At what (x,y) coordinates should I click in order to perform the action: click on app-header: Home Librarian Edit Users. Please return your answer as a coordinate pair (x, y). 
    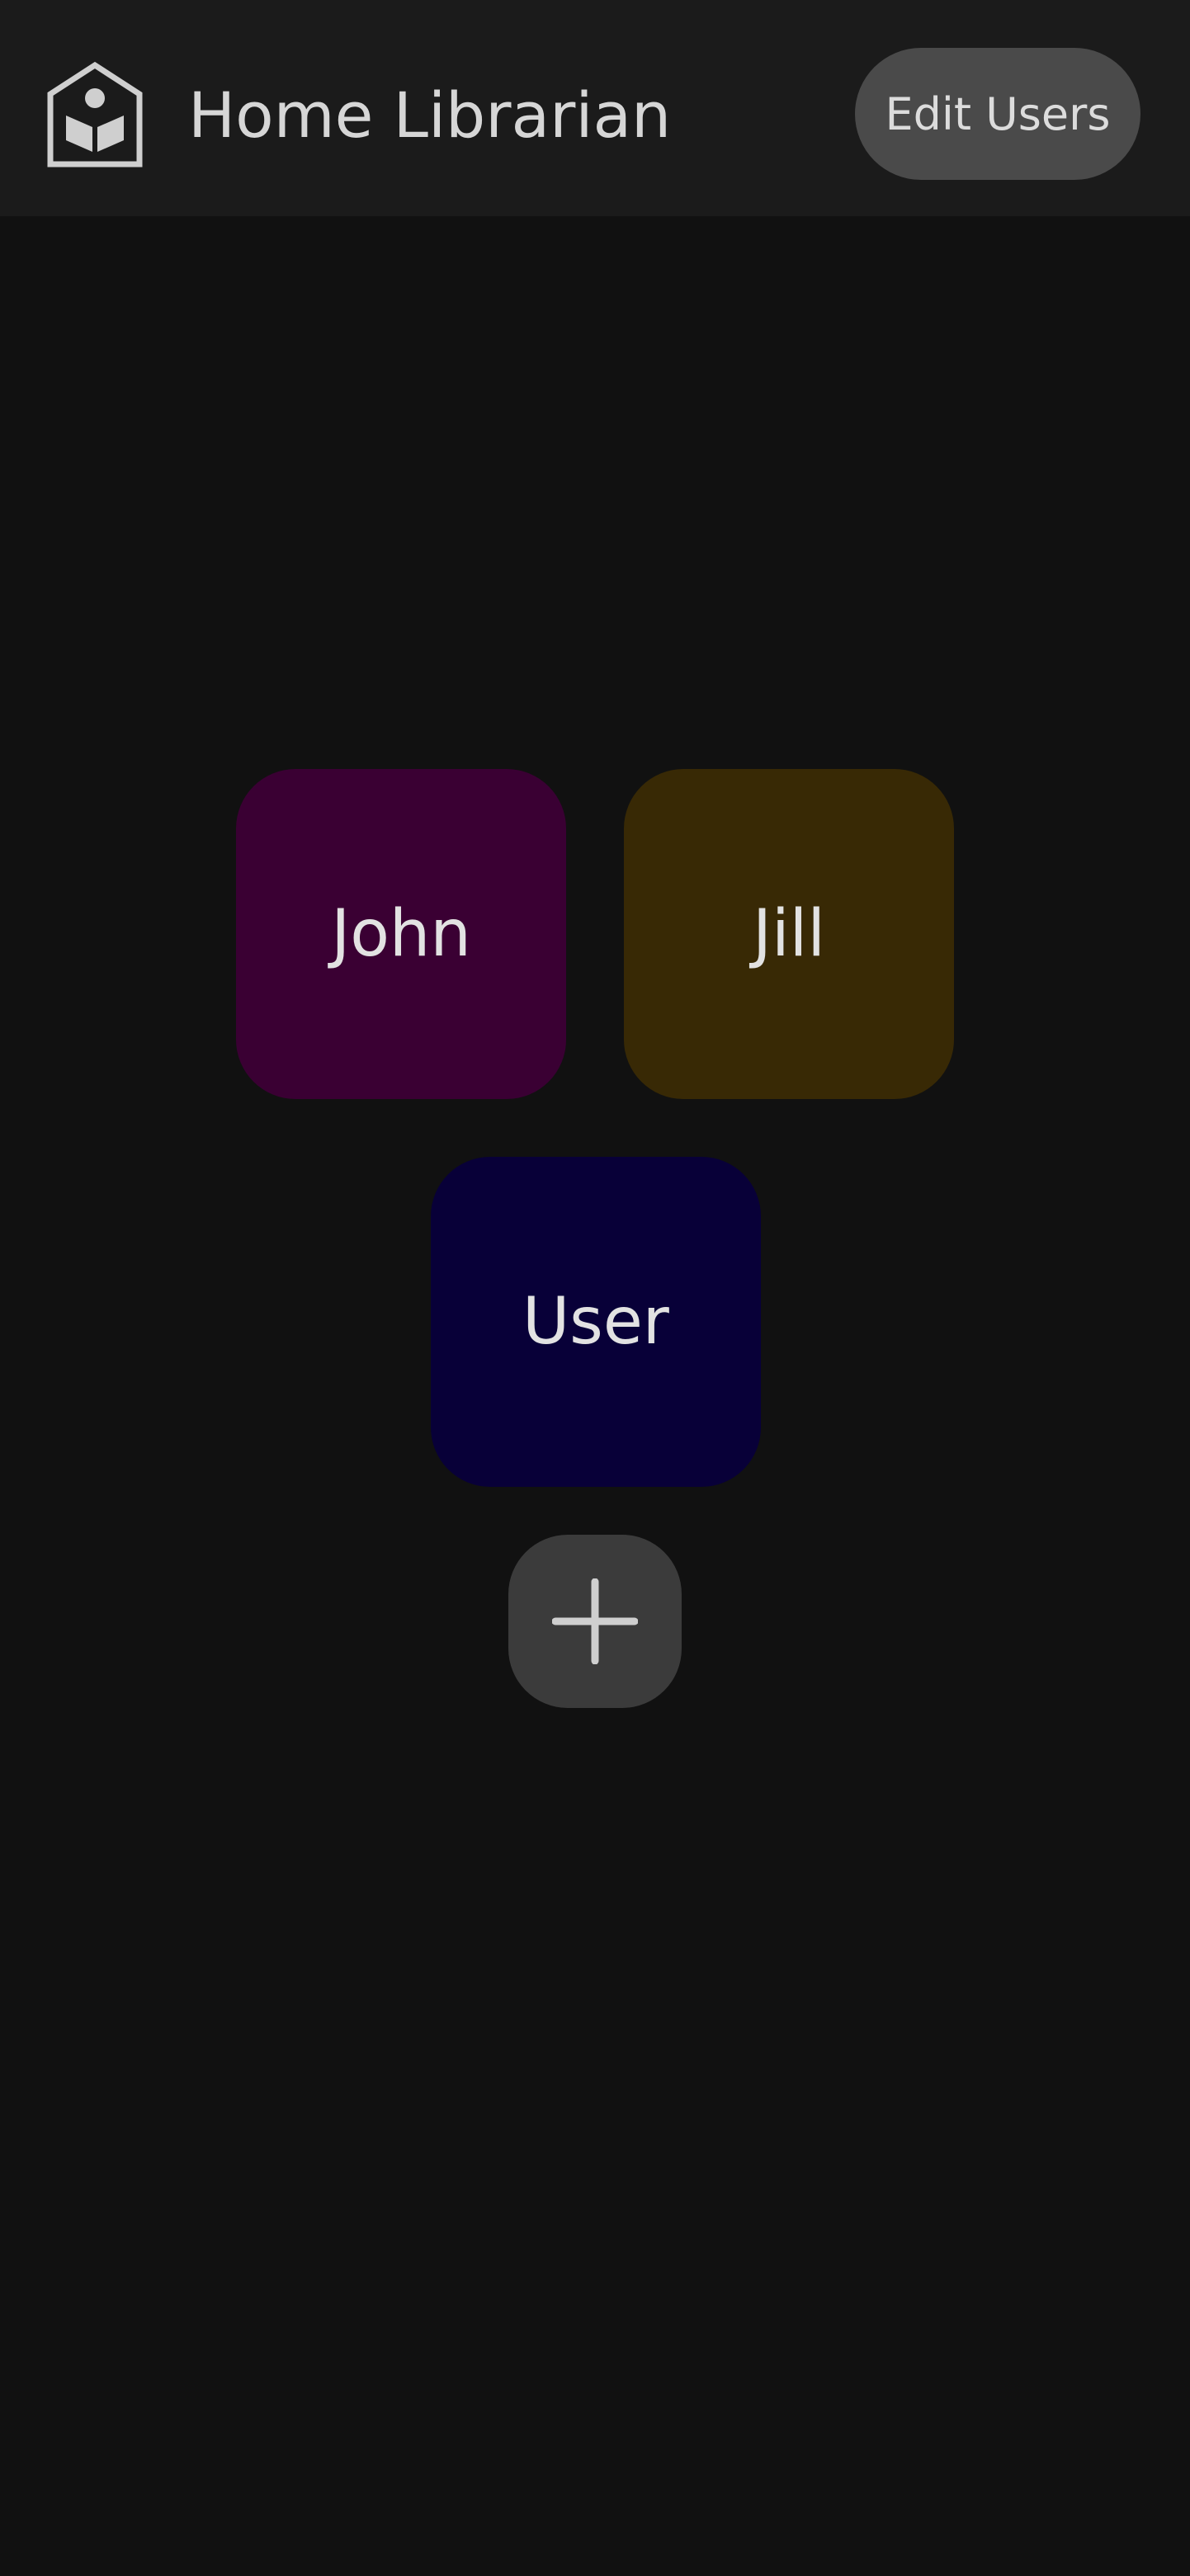
    Looking at the image, I should click on (595, 108).